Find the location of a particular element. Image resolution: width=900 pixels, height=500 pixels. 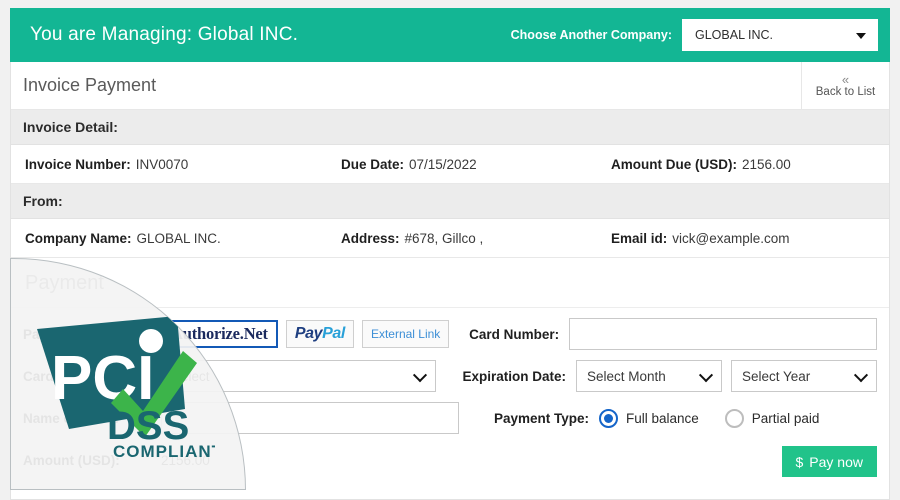

payment-method-authorize-net-button: Authorize.Net is located at coordinates (219, 334).